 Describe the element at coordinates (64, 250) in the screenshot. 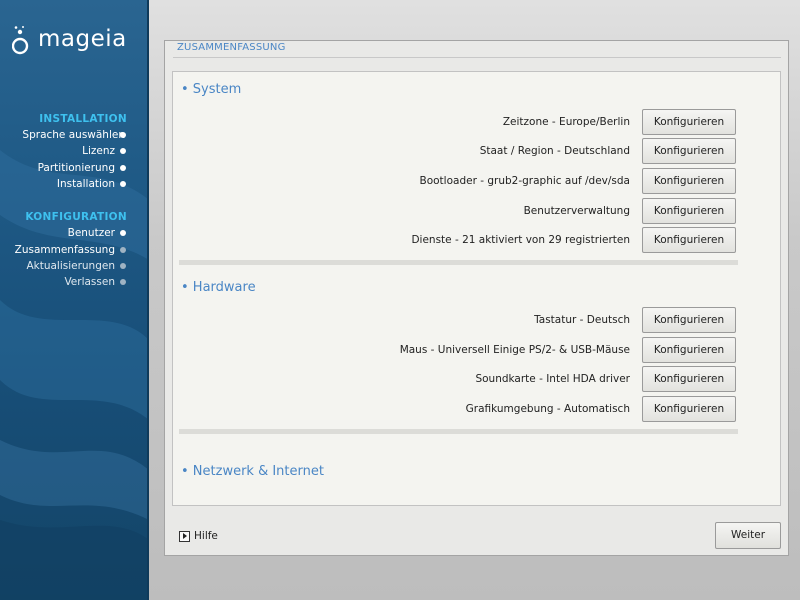

I see `sidebar-step-label: Zusammenfassung` at that location.